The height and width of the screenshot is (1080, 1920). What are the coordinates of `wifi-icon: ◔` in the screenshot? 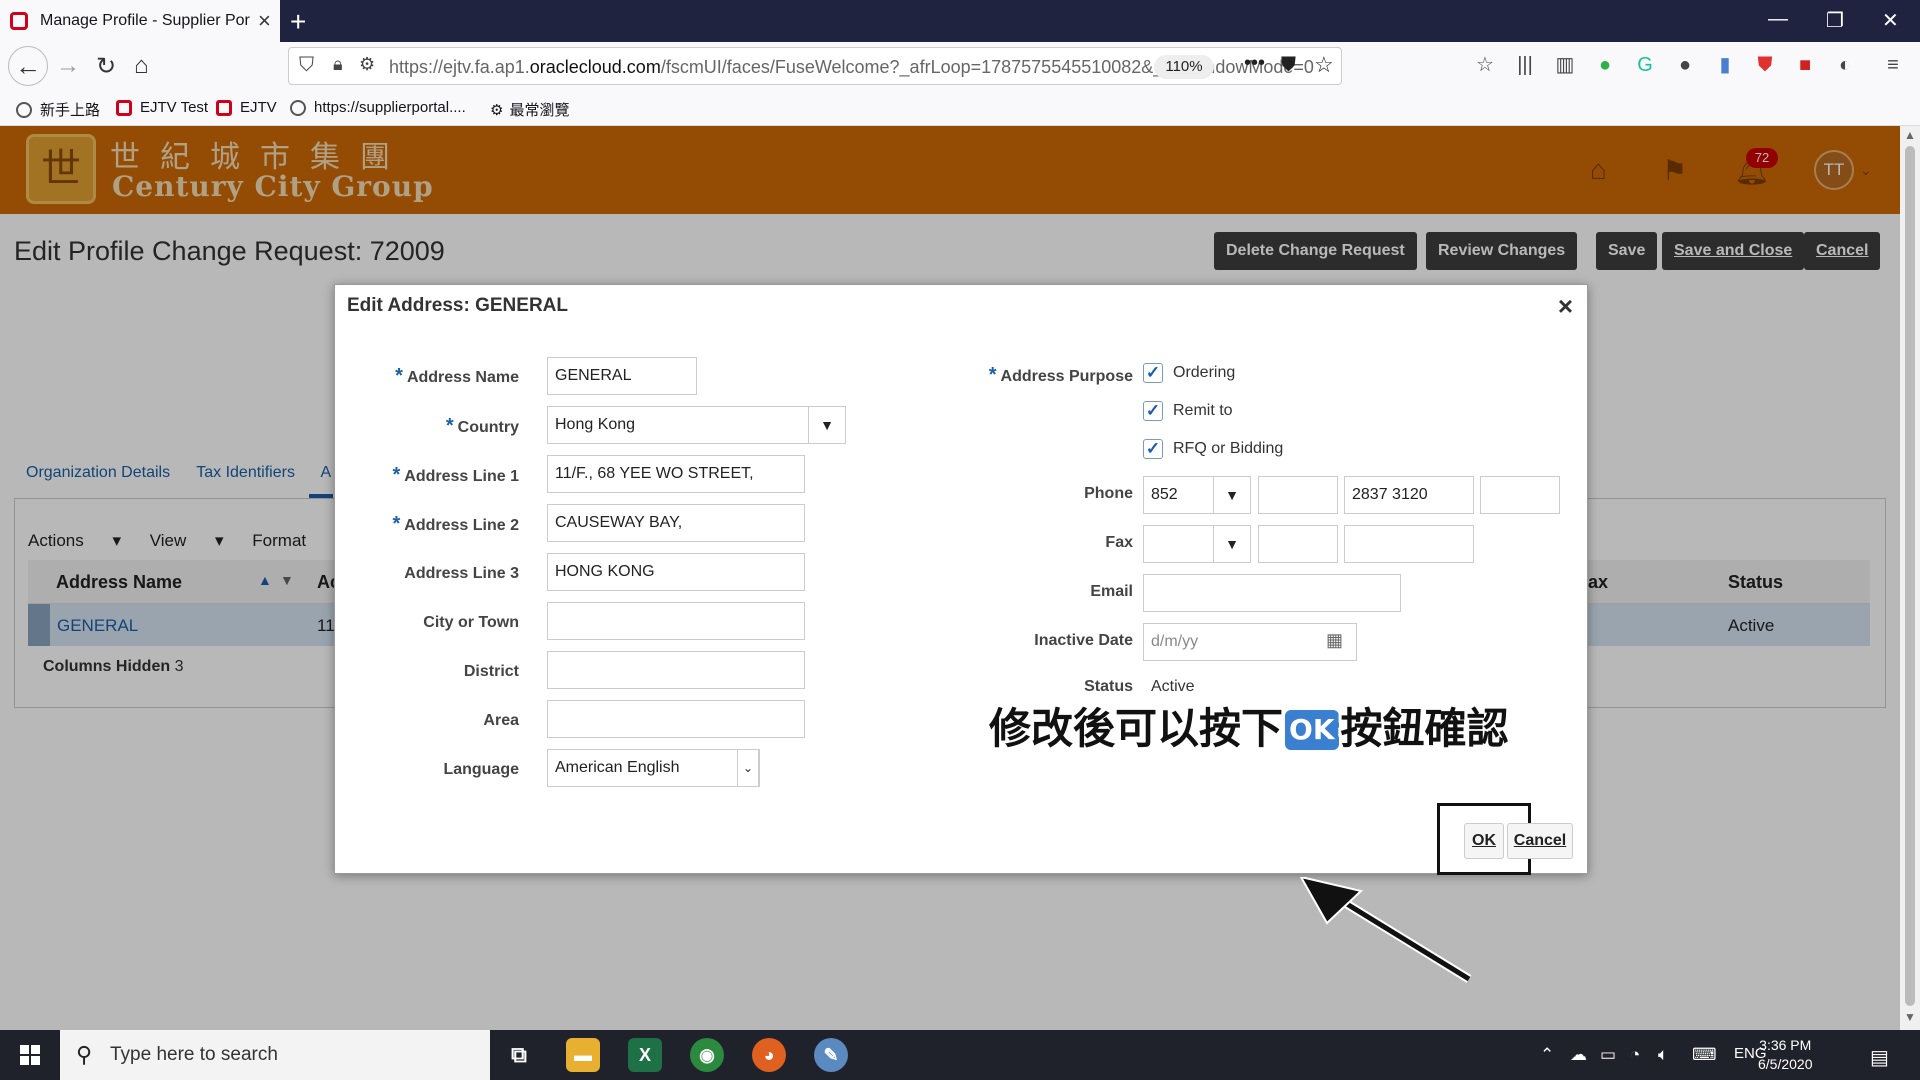 It's located at (1635, 1055).